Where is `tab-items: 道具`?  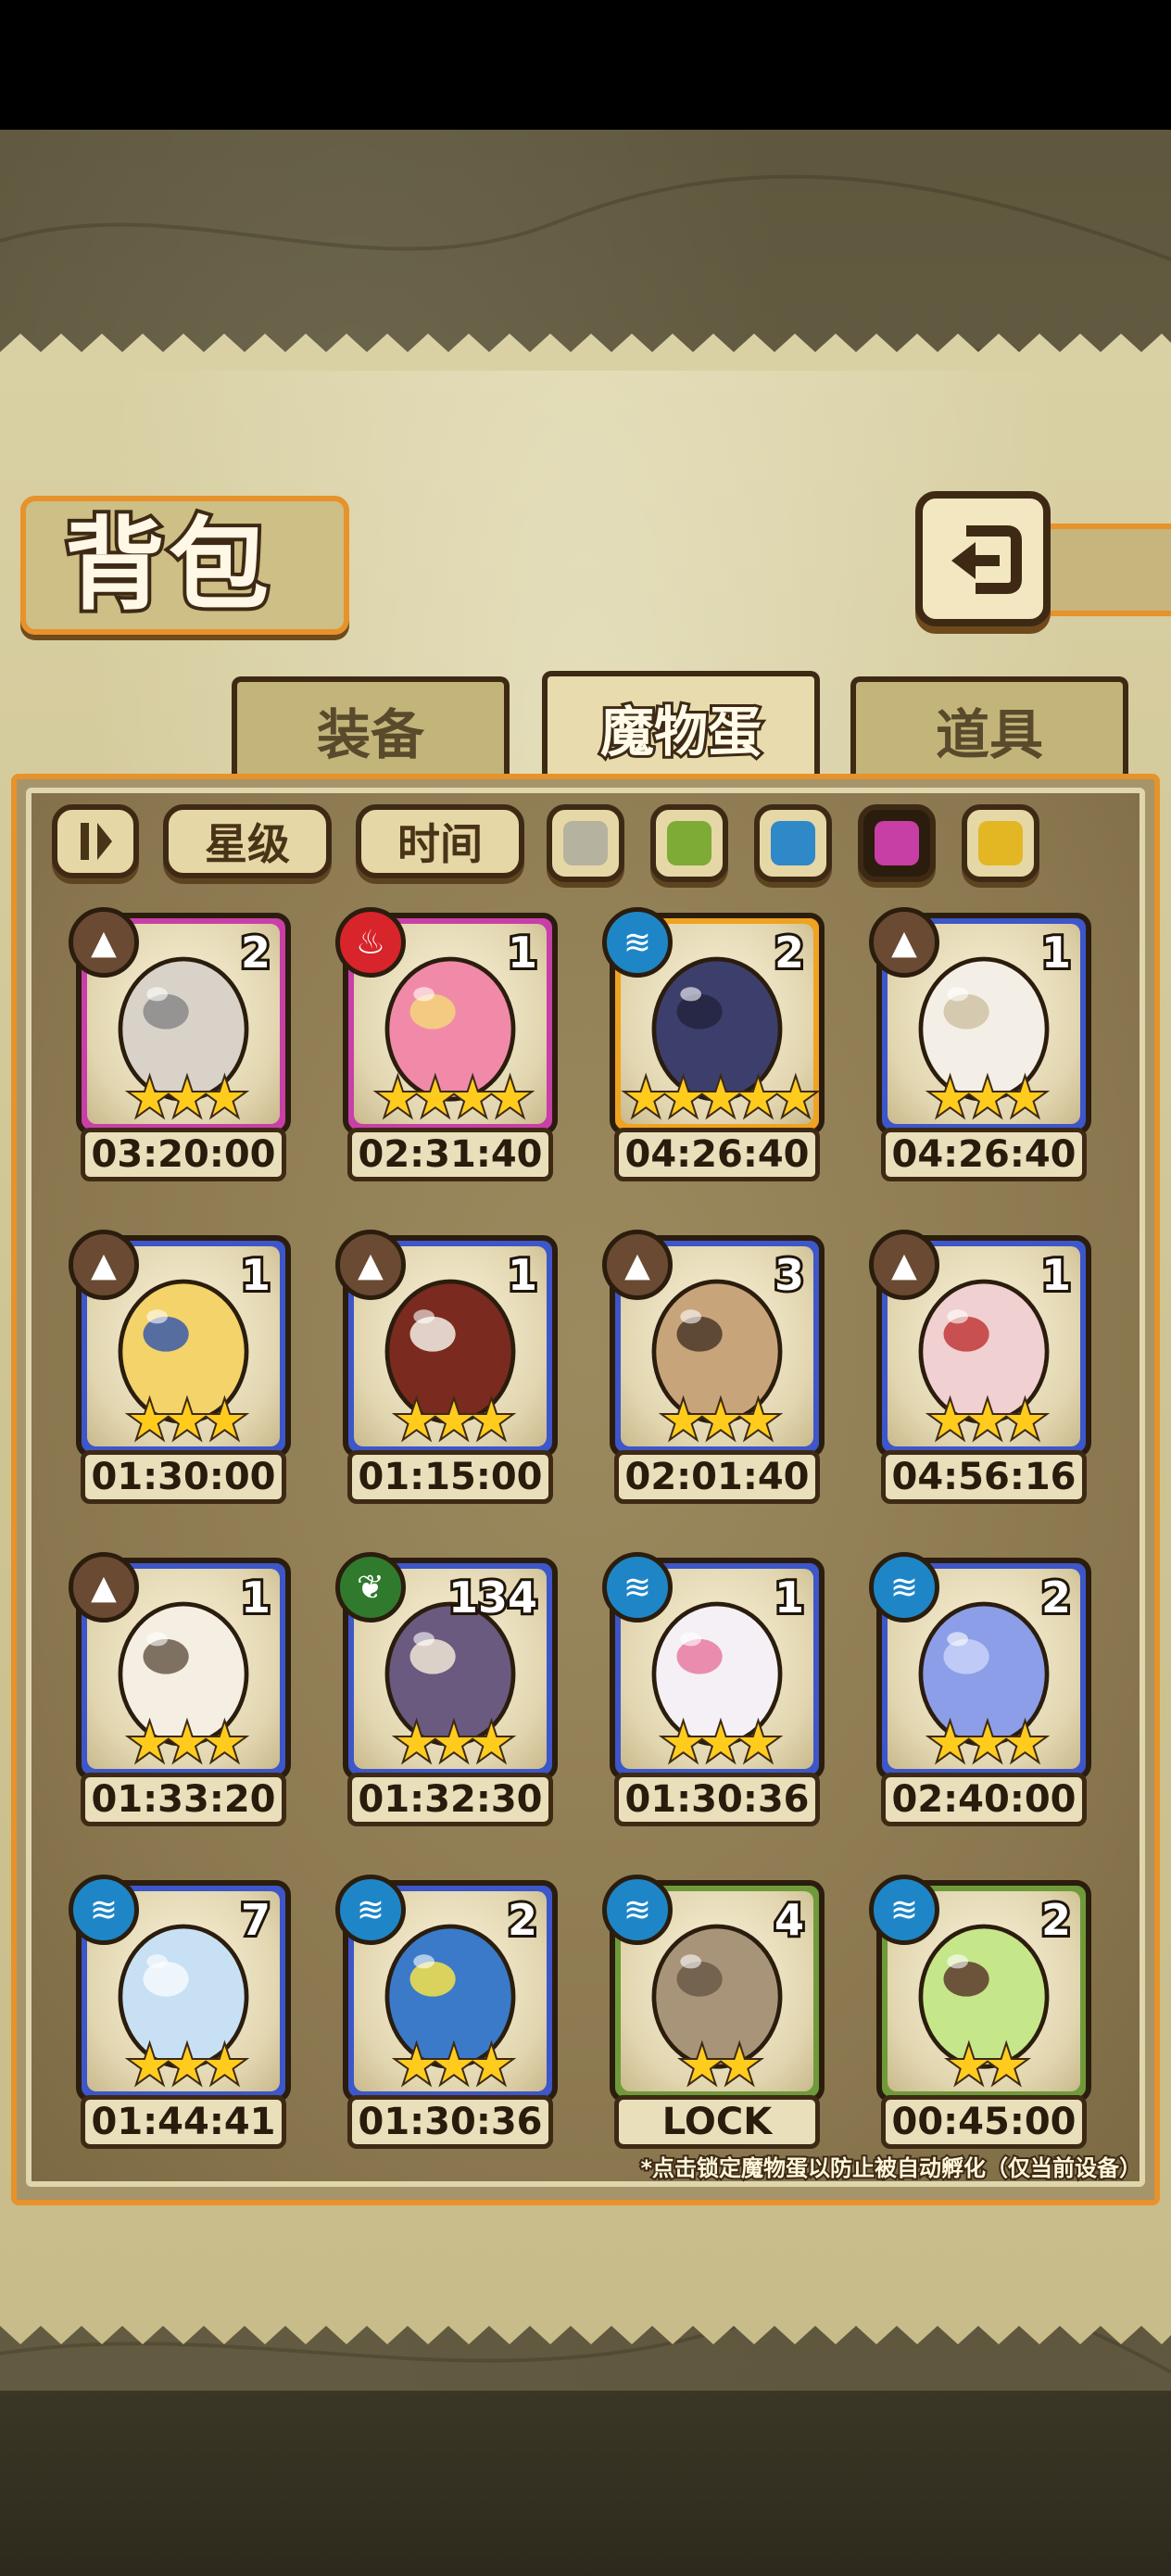
tab-items: 道具 is located at coordinates (989, 727).